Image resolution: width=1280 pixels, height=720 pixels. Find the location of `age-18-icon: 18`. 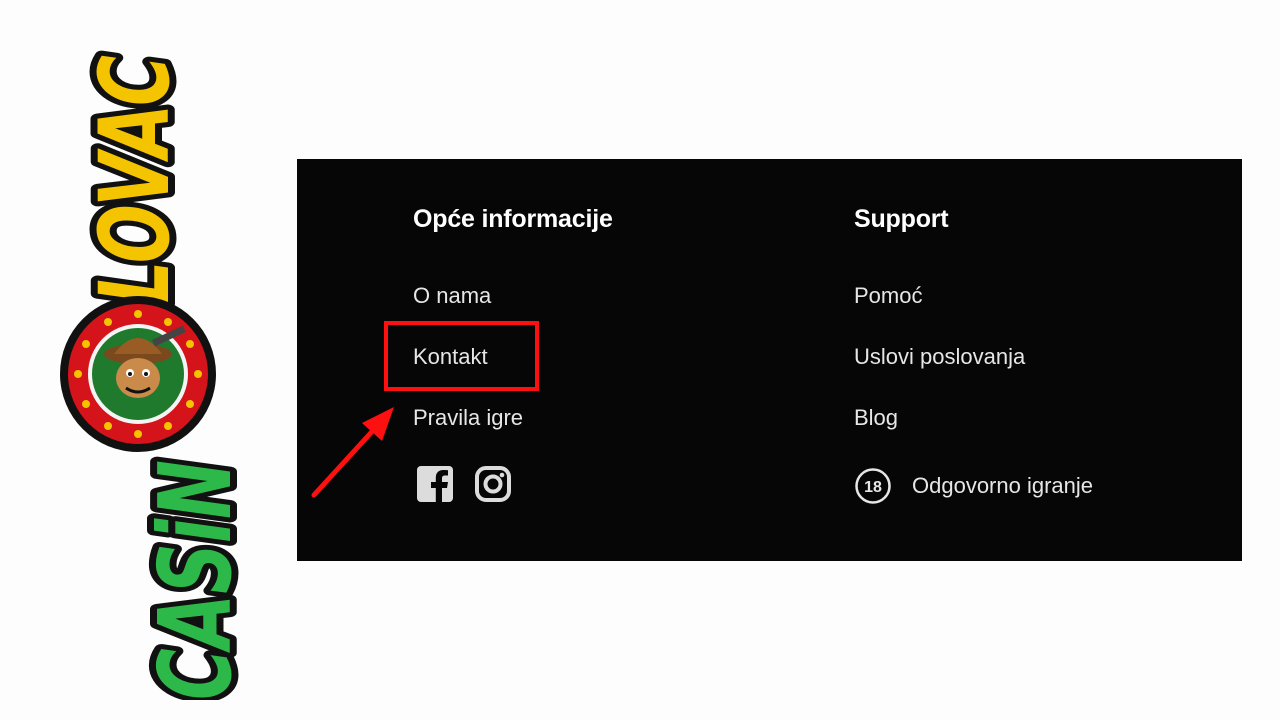

age-18-icon: 18 is located at coordinates (873, 486).